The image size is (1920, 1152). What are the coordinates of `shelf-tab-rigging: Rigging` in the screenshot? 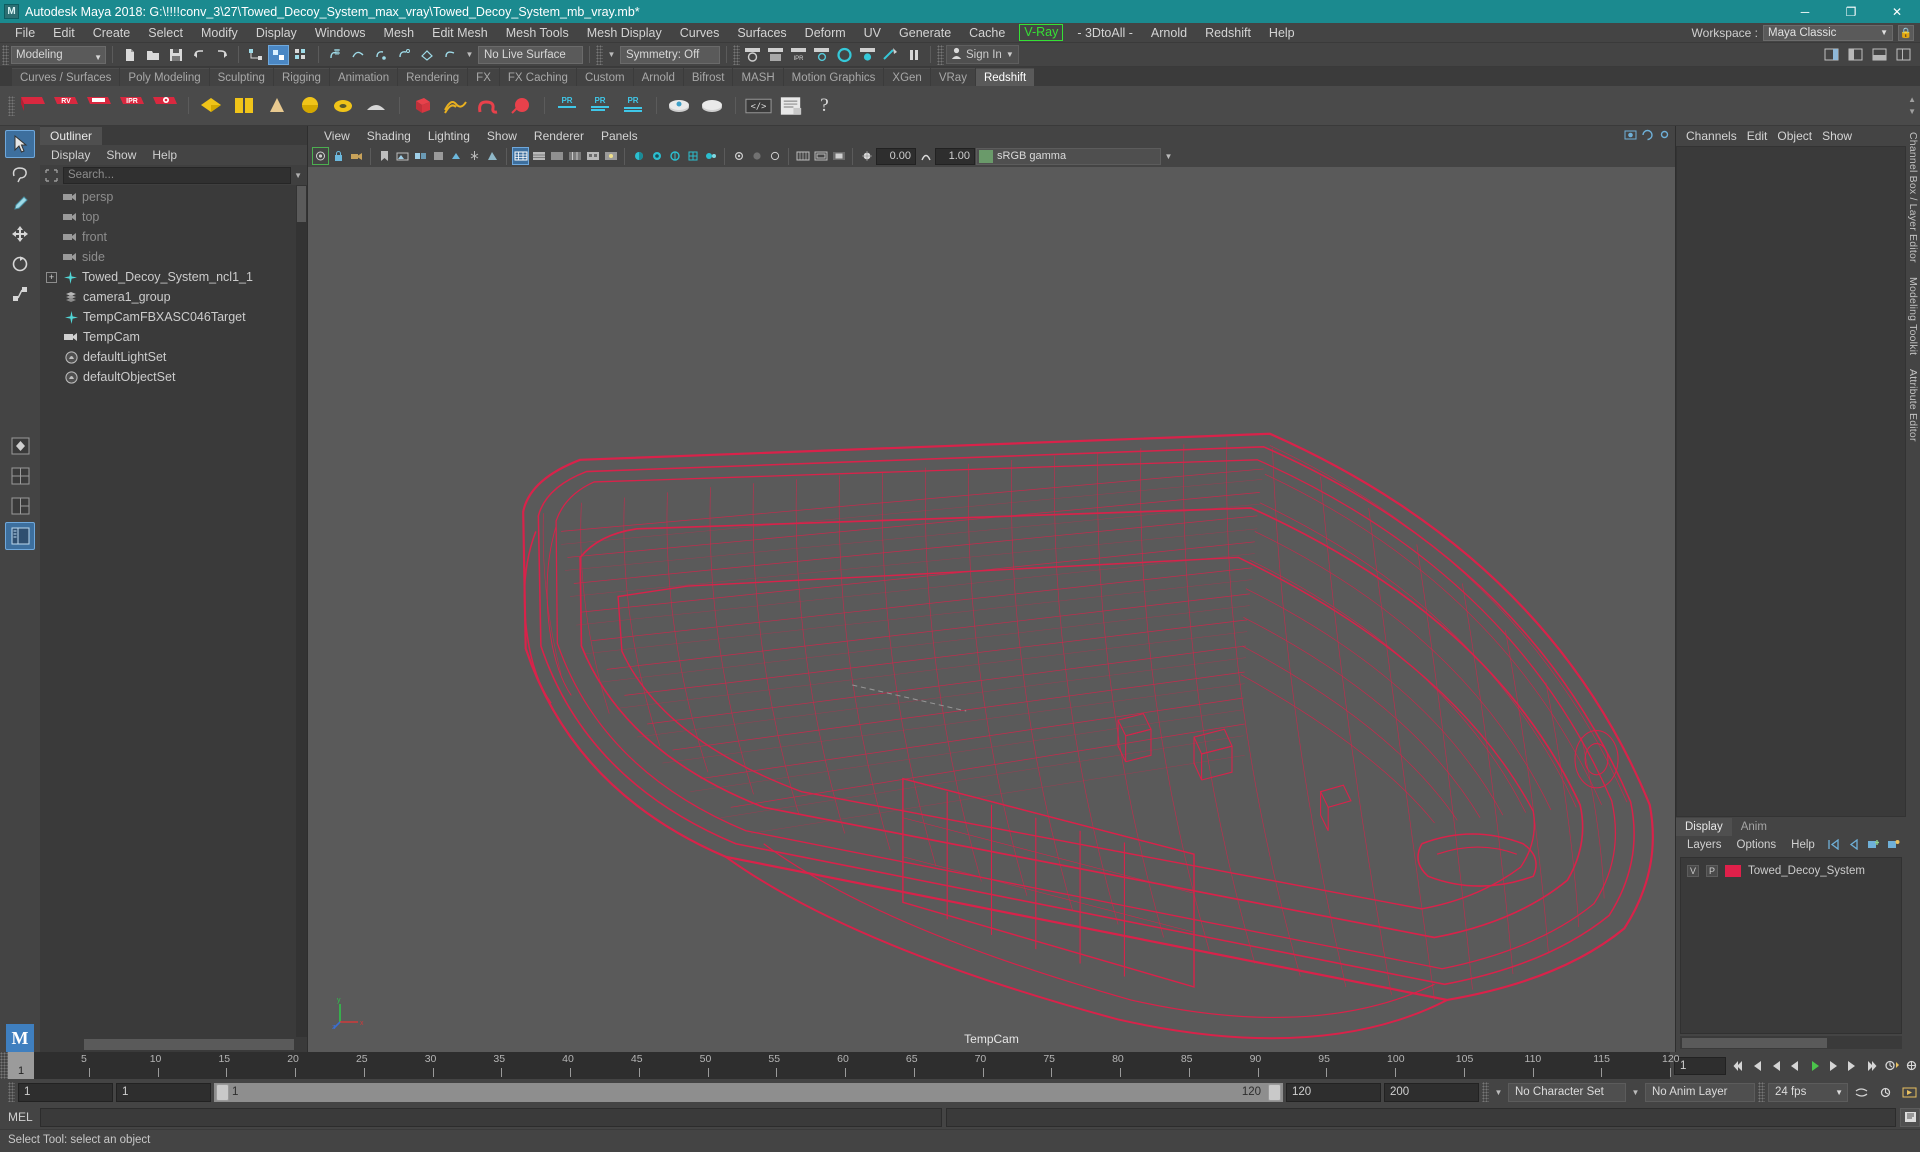 It's located at (301, 77).